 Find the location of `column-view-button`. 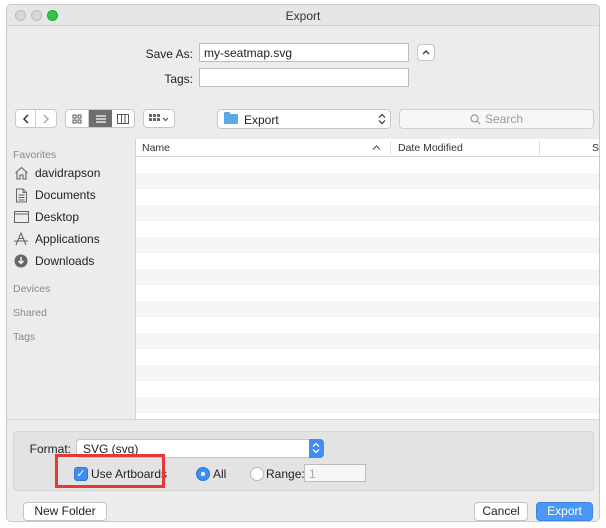

column-view-button is located at coordinates (123, 118).